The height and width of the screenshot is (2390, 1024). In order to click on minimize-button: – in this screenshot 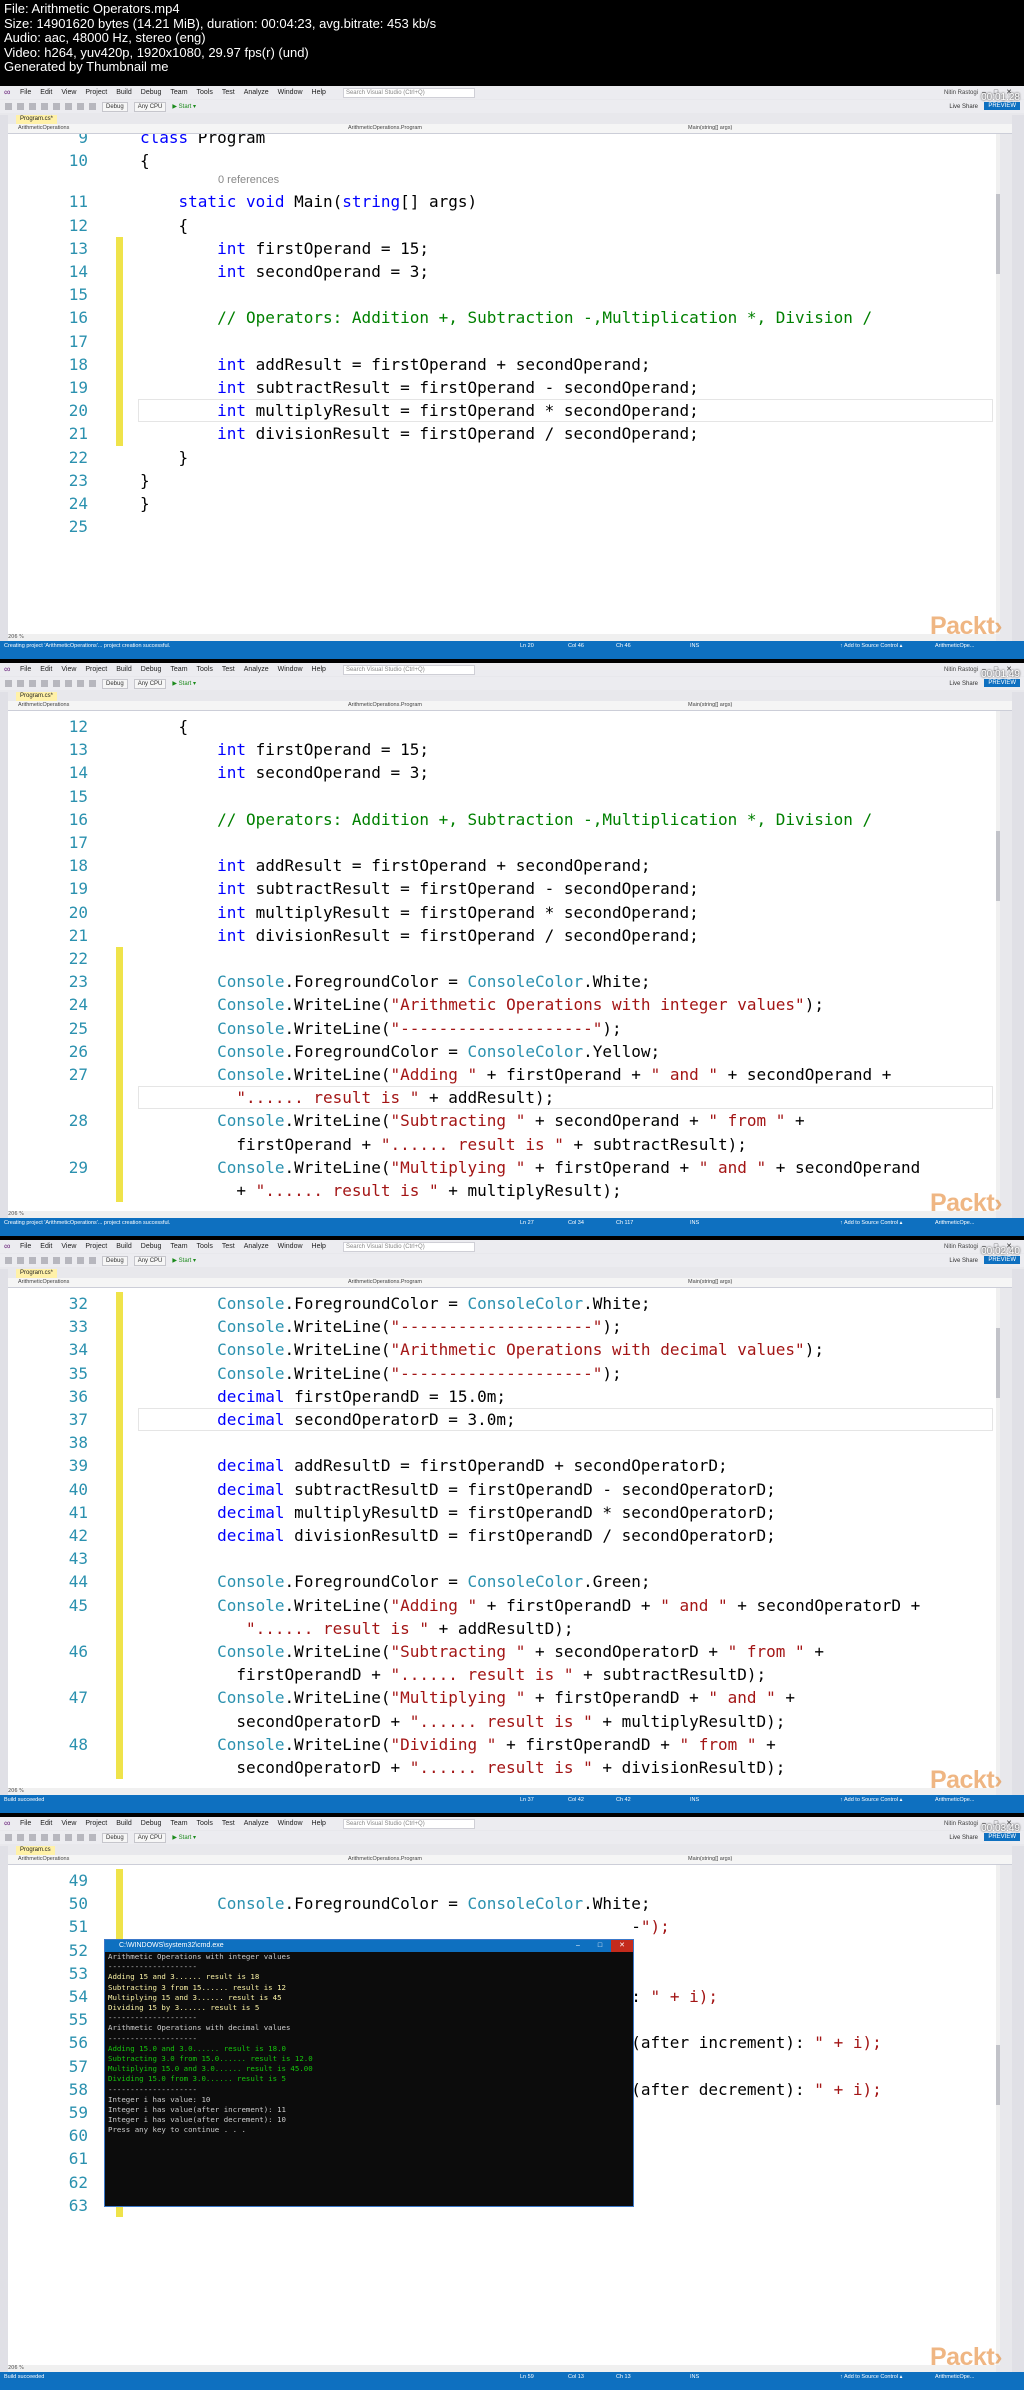, I will do `click(578, 1946)`.